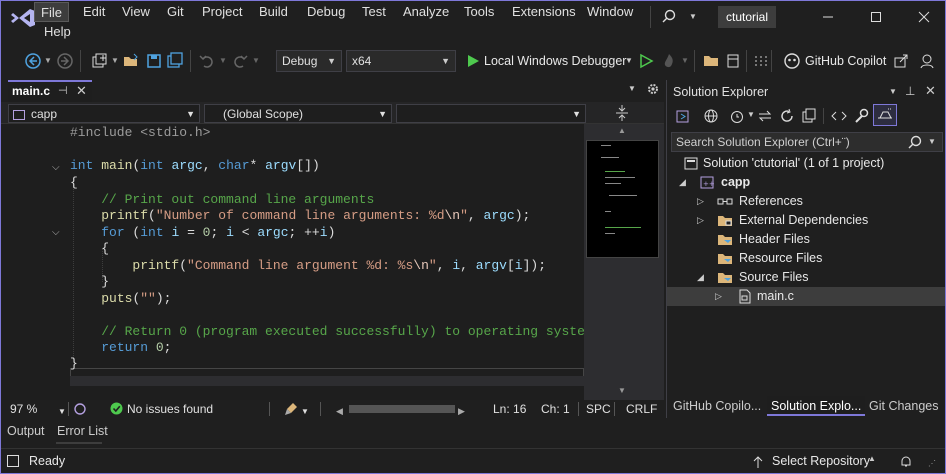 The width and height of the screenshot is (946, 474). Describe the element at coordinates (57, 32) in the screenshot. I see `menu-help: Help` at that location.